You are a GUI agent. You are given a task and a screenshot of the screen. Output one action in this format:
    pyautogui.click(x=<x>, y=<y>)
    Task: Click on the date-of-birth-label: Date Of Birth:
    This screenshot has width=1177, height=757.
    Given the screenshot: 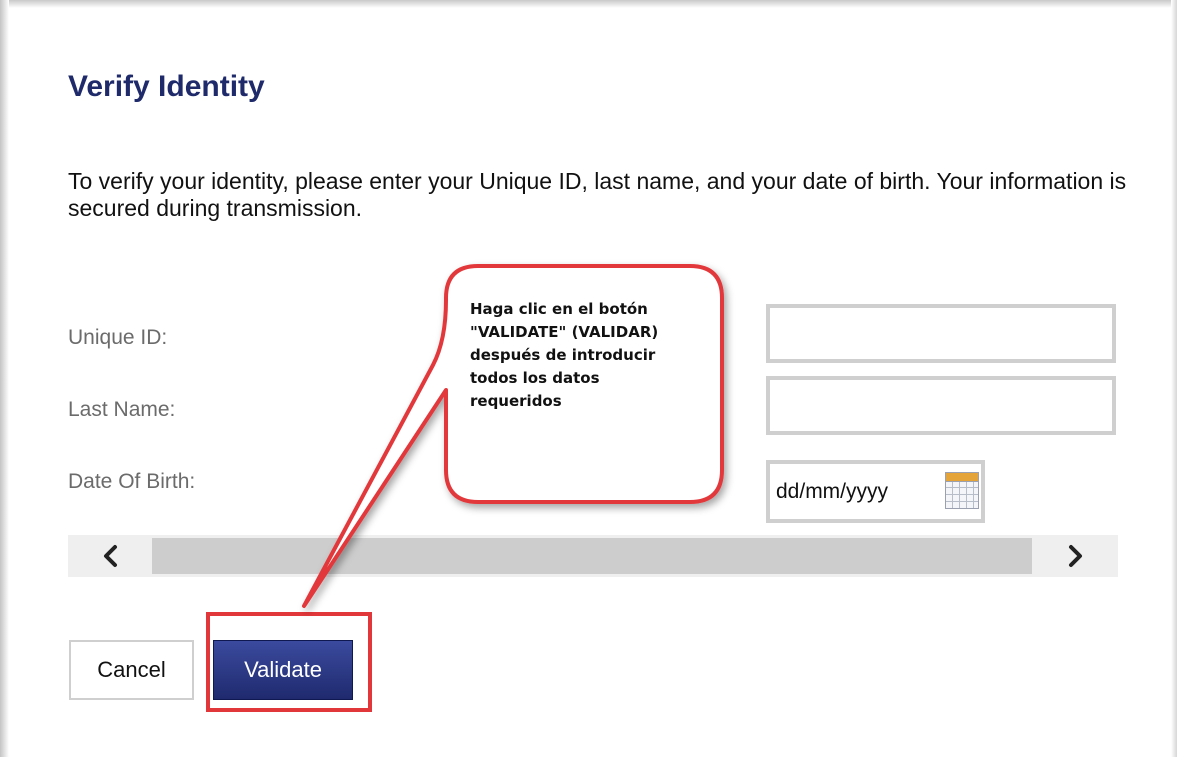 What is the action you would take?
    pyautogui.click(x=132, y=481)
    